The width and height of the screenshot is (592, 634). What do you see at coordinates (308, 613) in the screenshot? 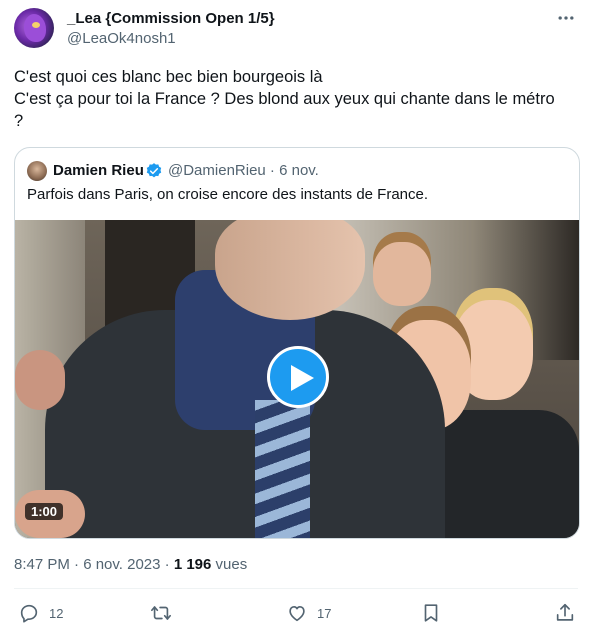
I see `like-button: 17` at bounding box center [308, 613].